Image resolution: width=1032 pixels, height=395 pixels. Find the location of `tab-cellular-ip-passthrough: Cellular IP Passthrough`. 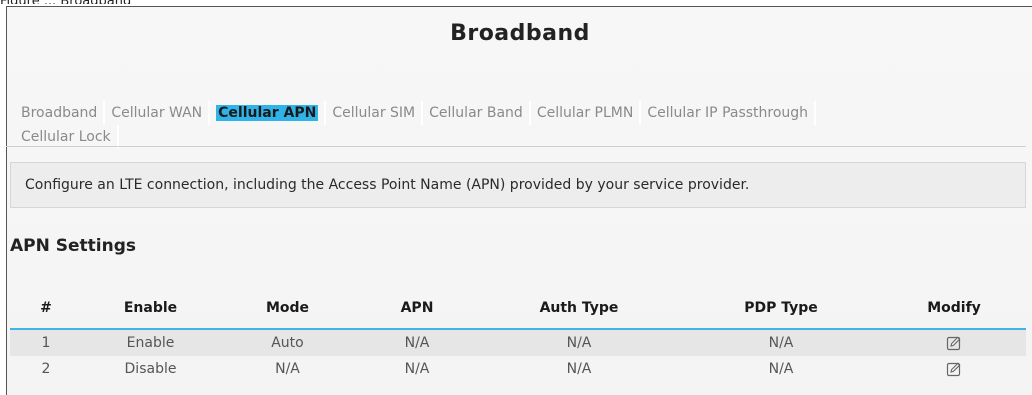

tab-cellular-ip-passthrough: Cellular IP Passthrough is located at coordinates (732, 113).